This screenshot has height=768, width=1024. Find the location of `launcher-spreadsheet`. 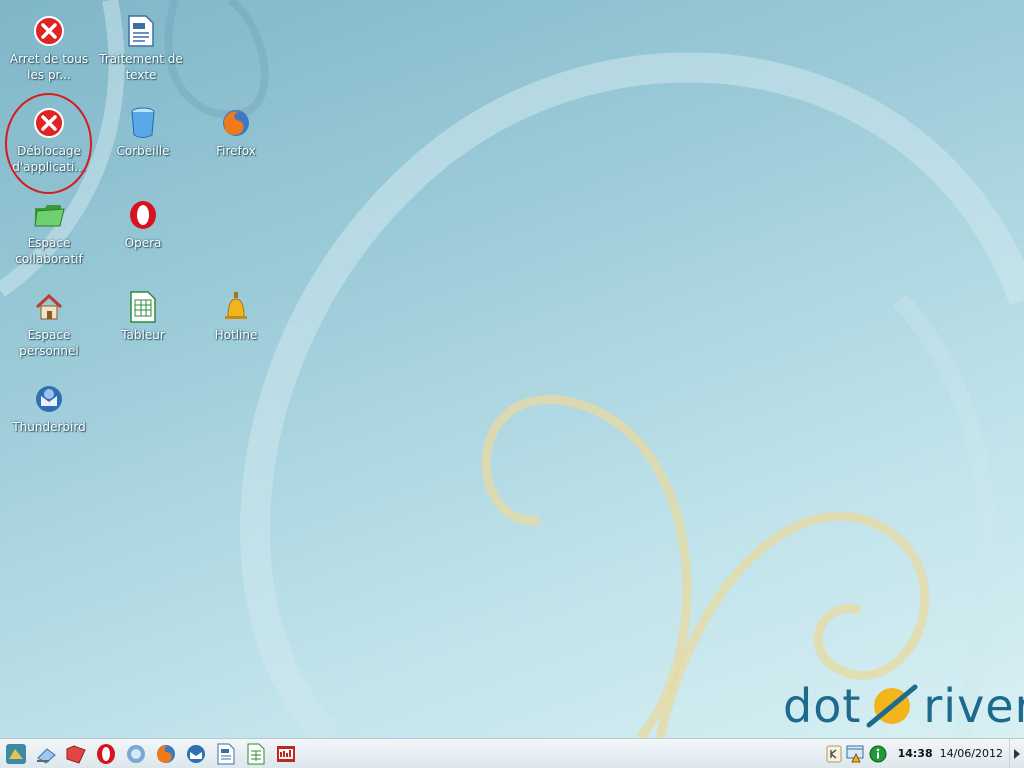

launcher-spreadsheet is located at coordinates (256, 754).